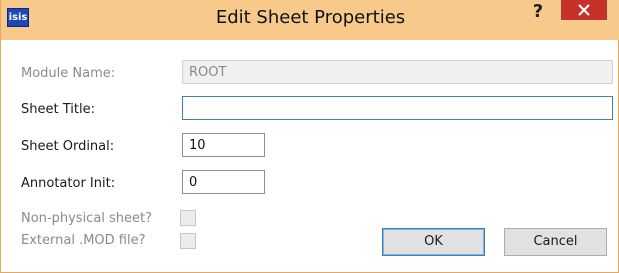 The image size is (619, 273). What do you see at coordinates (433, 242) in the screenshot?
I see `ok-button: OK` at bounding box center [433, 242].